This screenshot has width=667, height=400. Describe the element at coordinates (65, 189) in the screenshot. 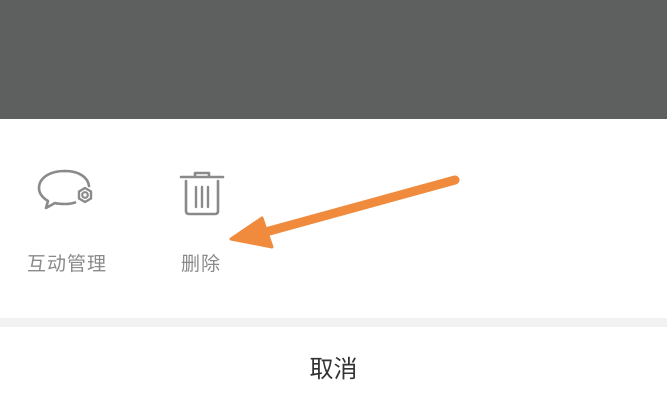

I see `chat-bubble-gear-icon` at that location.